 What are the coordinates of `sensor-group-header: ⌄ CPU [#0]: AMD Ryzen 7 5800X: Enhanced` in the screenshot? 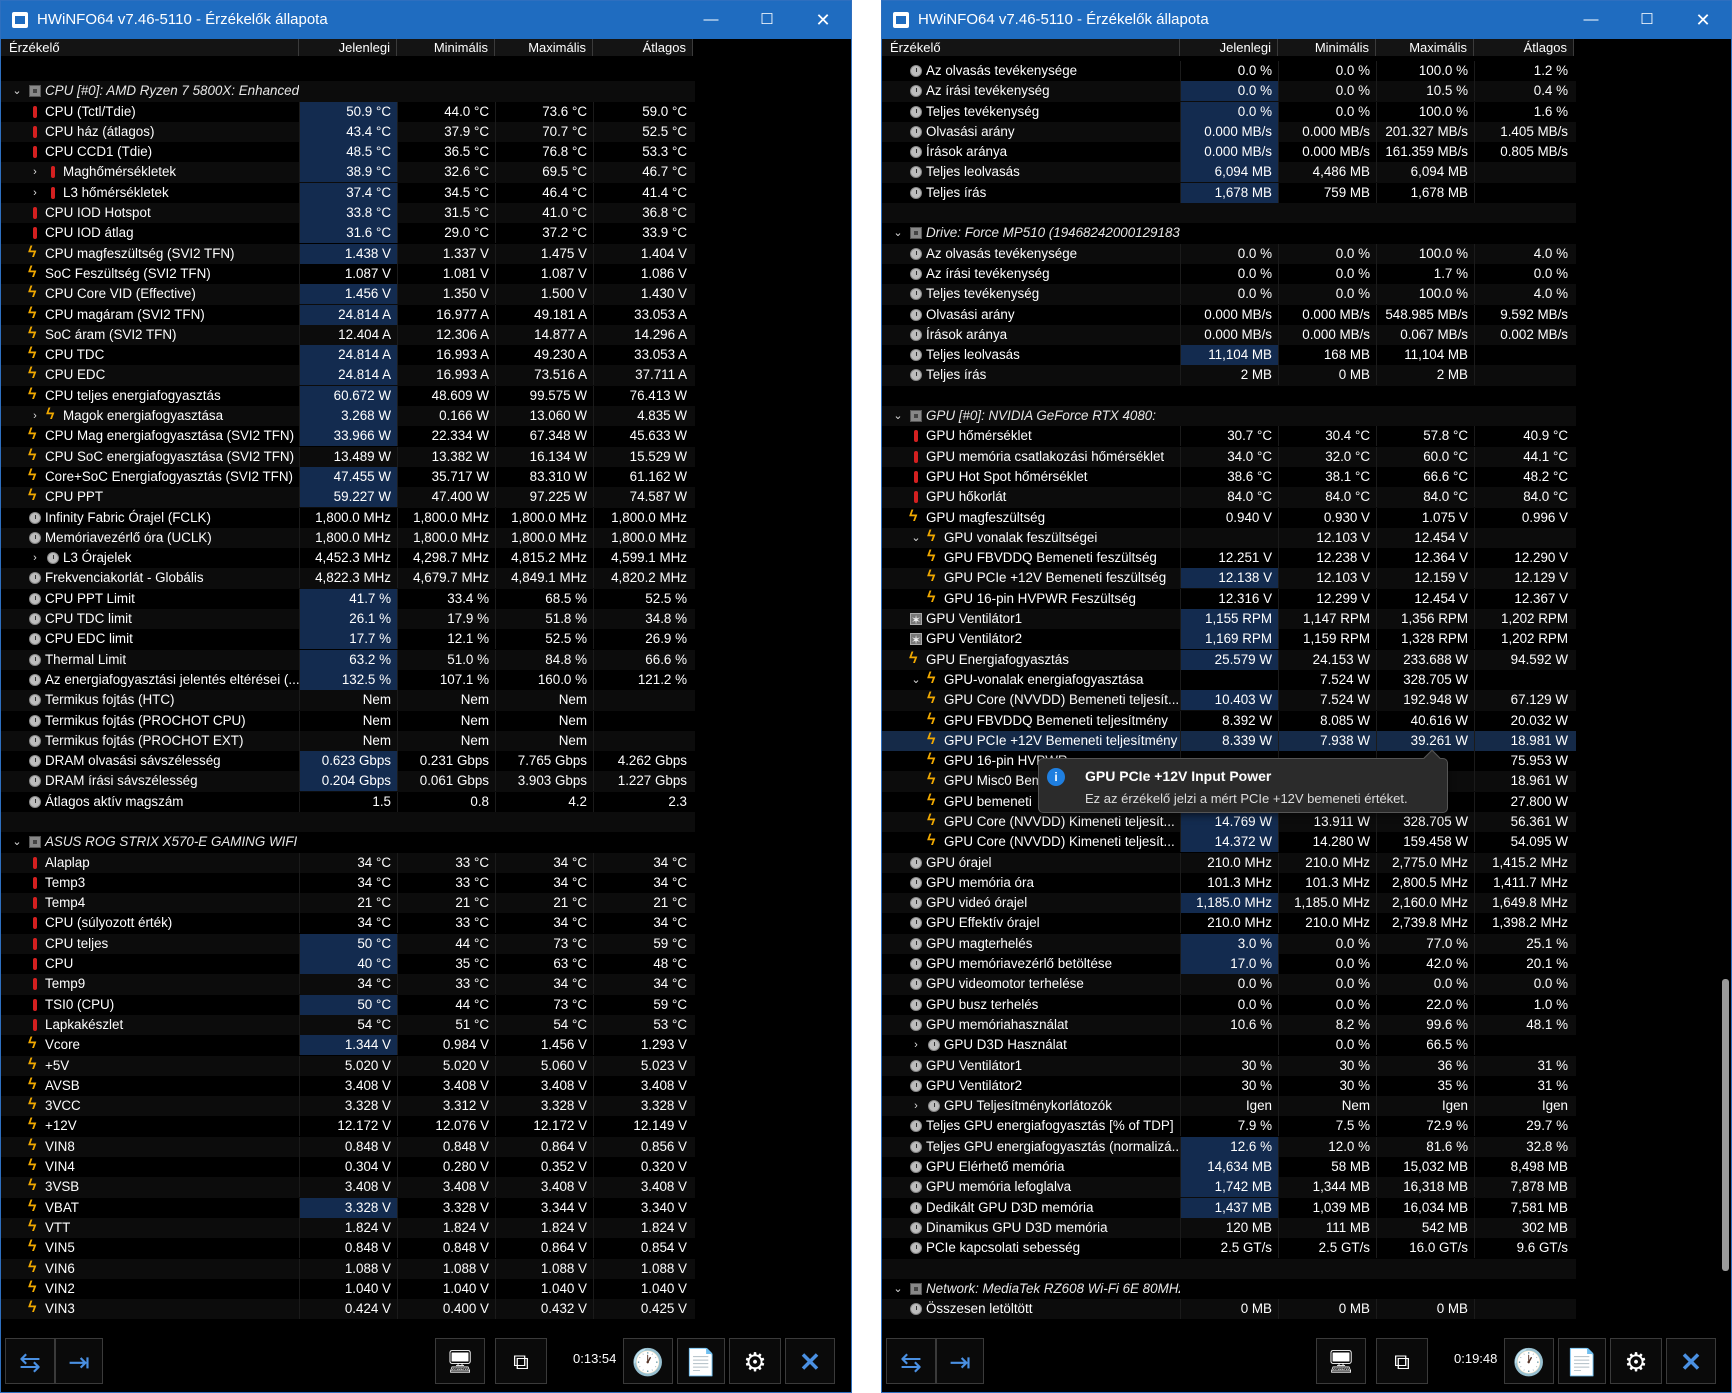 It's located at (348, 91).